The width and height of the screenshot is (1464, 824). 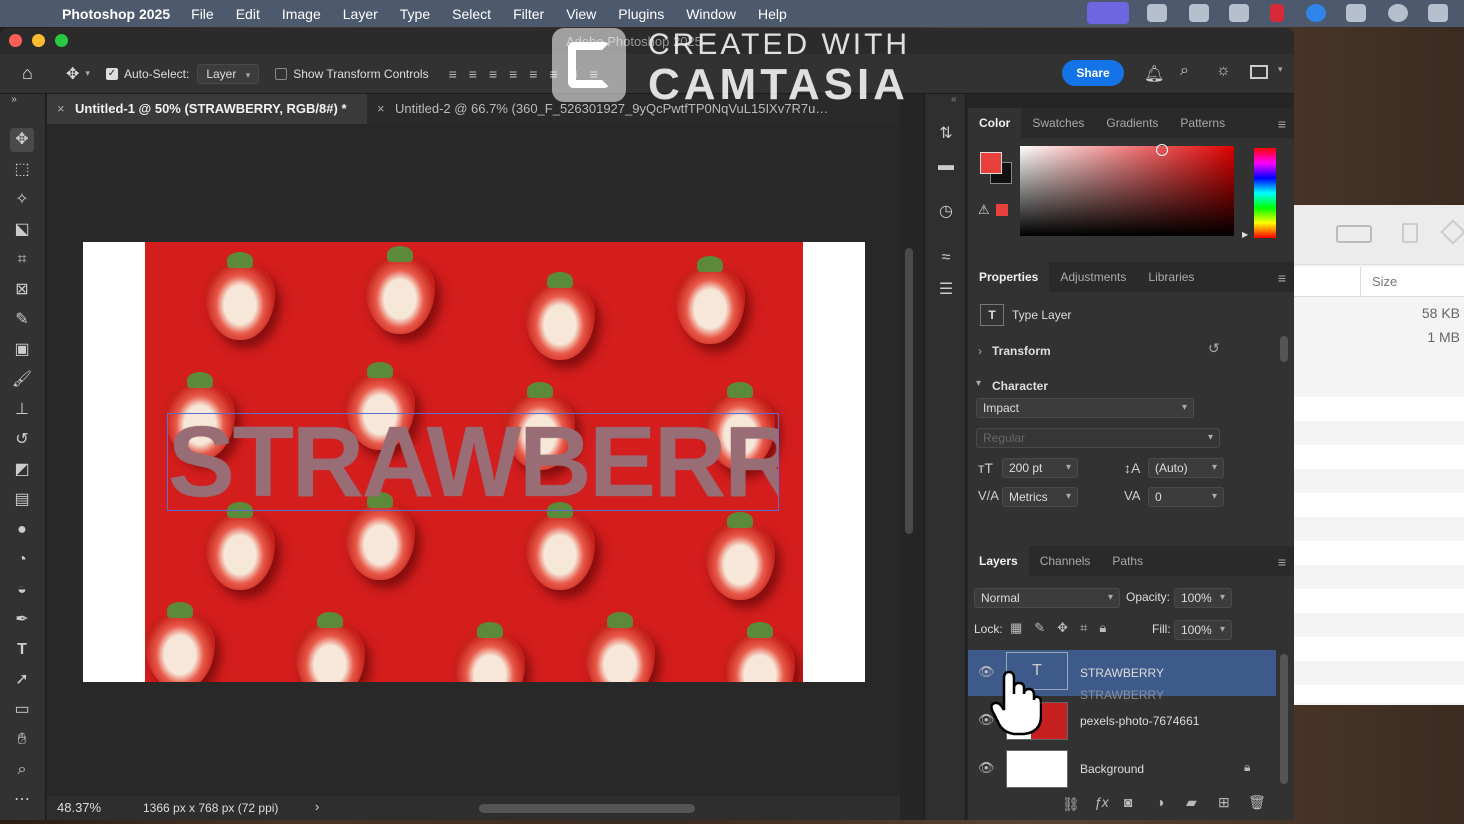 What do you see at coordinates (1203, 630) in the screenshot?
I see `fill-field: 100% ▾` at bounding box center [1203, 630].